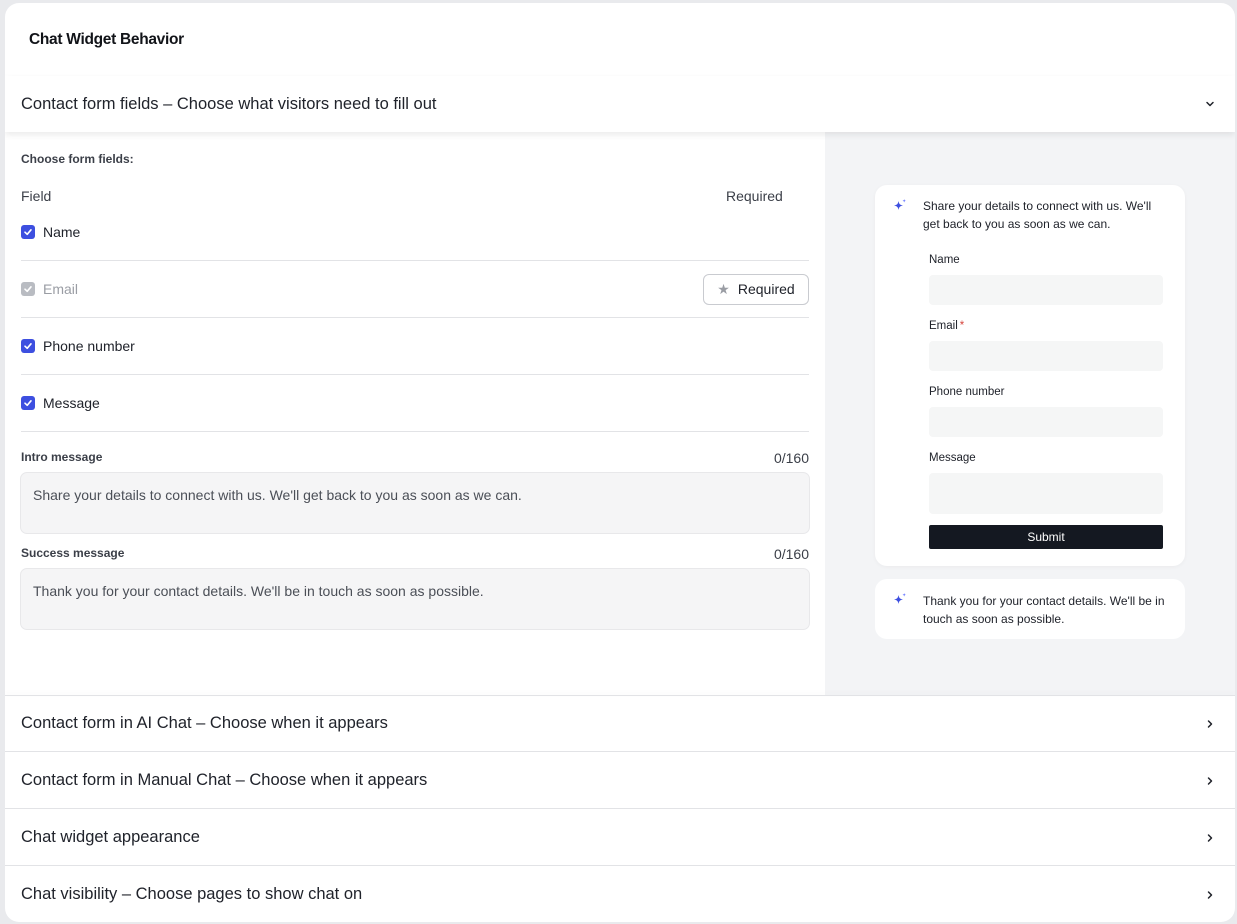 This screenshot has height=924, width=1237. What do you see at coordinates (1046, 290) in the screenshot?
I see `preview-name-input` at bounding box center [1046, 290].